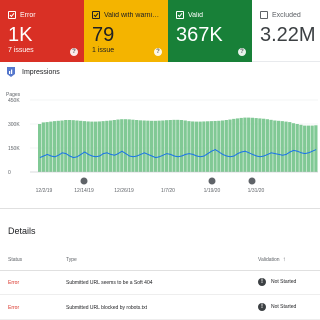  What do you see at coordinates (168, 191) in the screenshot?
I see `x-tick-label: 1/7/20` at bounding box center [168, 191].